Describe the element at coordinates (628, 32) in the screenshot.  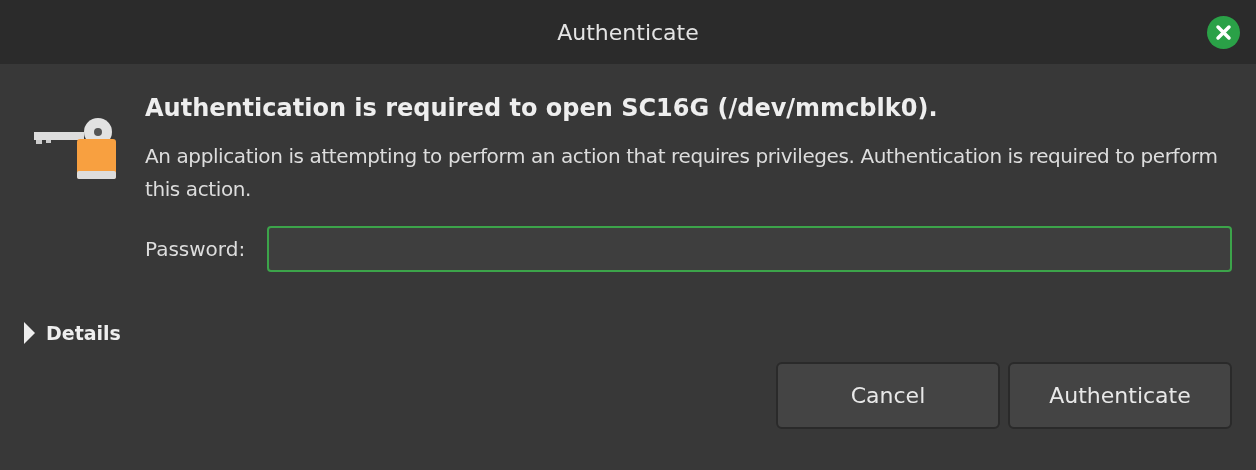
I see `window-title: Authenticate` at that location.